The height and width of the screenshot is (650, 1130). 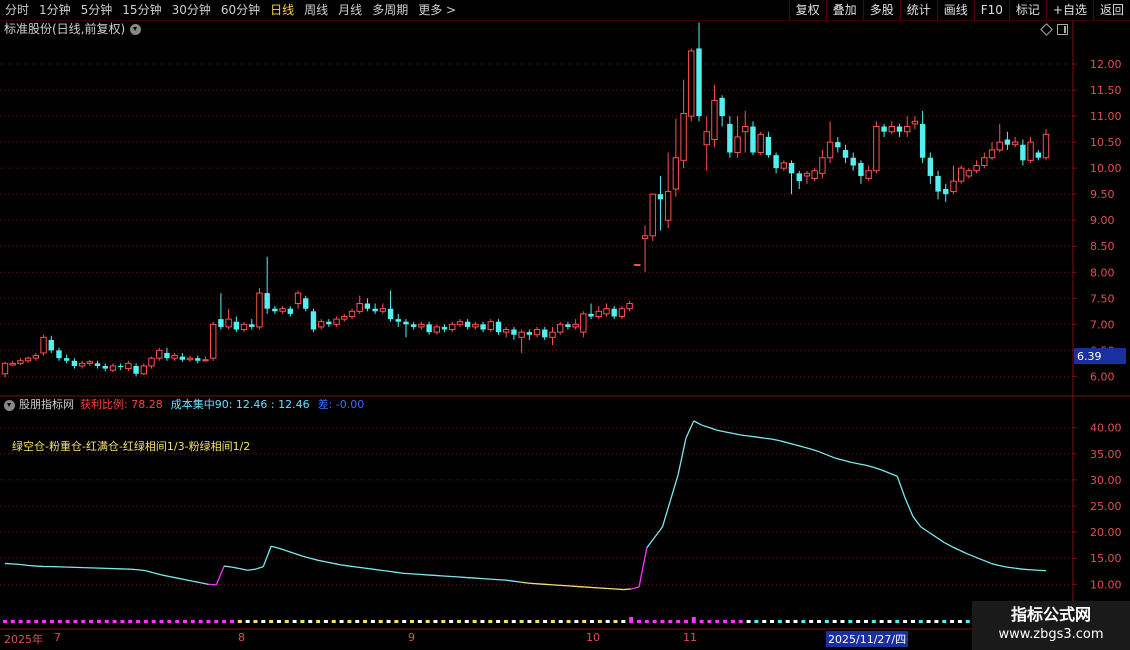 What do you see at coordinates (1106, 116) in the screenshot?
I see `price-tick-label: 11.00` at bounding box center [1106, 116].